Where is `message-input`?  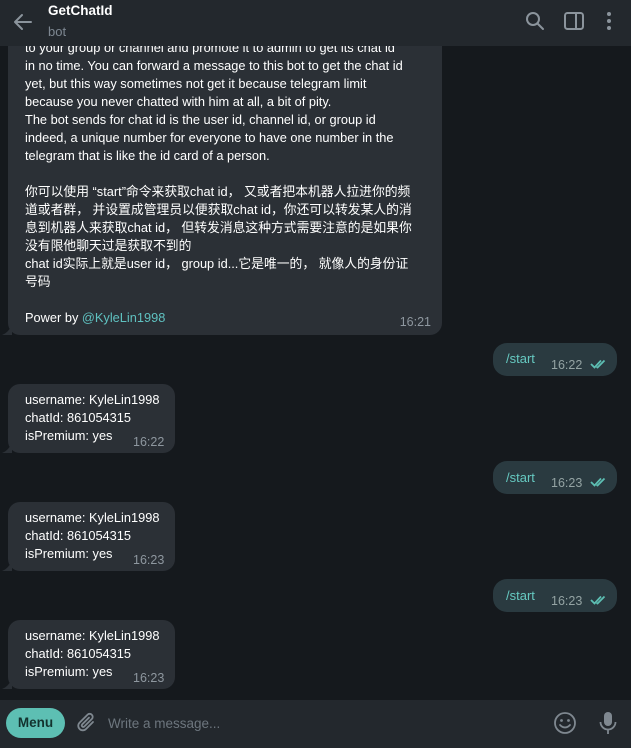
message-input is located at coordinates (318, 723).